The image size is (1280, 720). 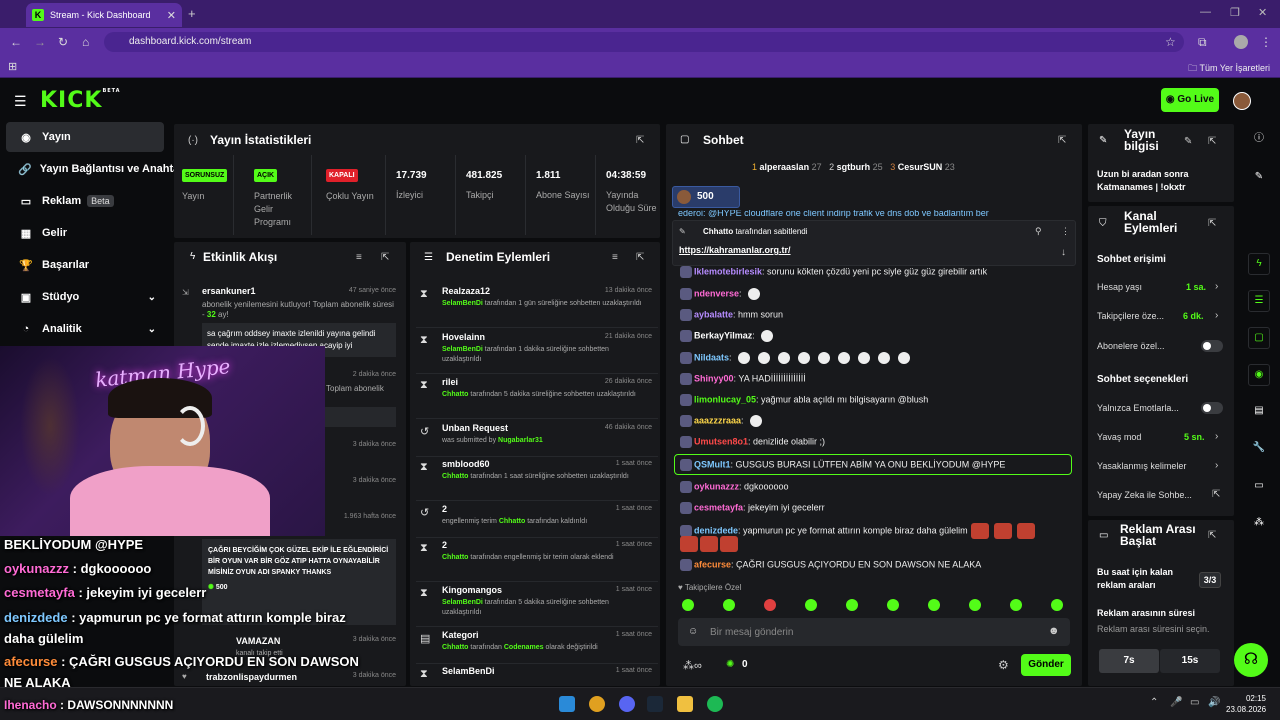 I want to click on steam-icon, so click(x=655, y=704).